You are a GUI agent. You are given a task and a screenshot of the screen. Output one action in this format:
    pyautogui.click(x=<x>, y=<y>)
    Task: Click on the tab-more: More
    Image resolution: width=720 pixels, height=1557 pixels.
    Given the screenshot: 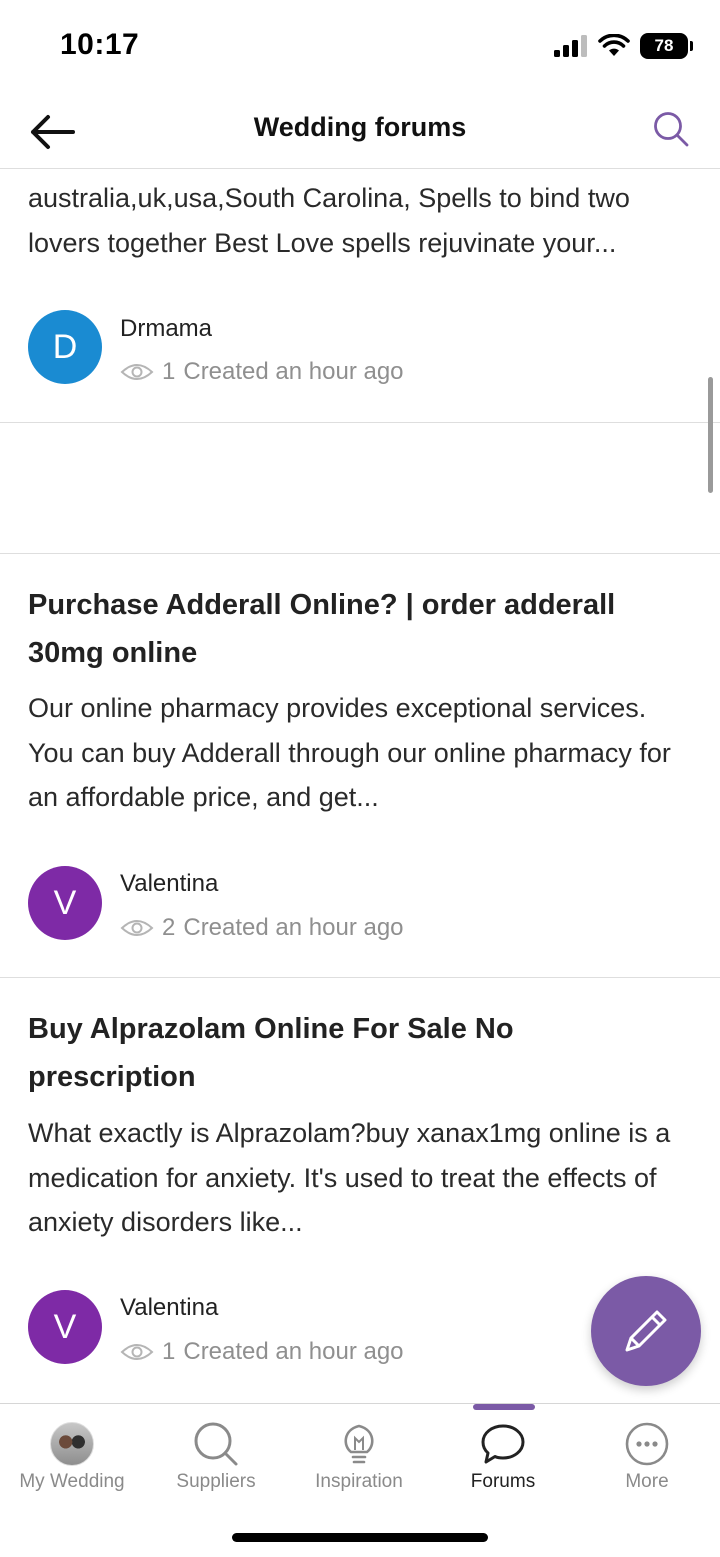 What is the action you would take?
    pyautogui.click(x=647, y=1459)
    